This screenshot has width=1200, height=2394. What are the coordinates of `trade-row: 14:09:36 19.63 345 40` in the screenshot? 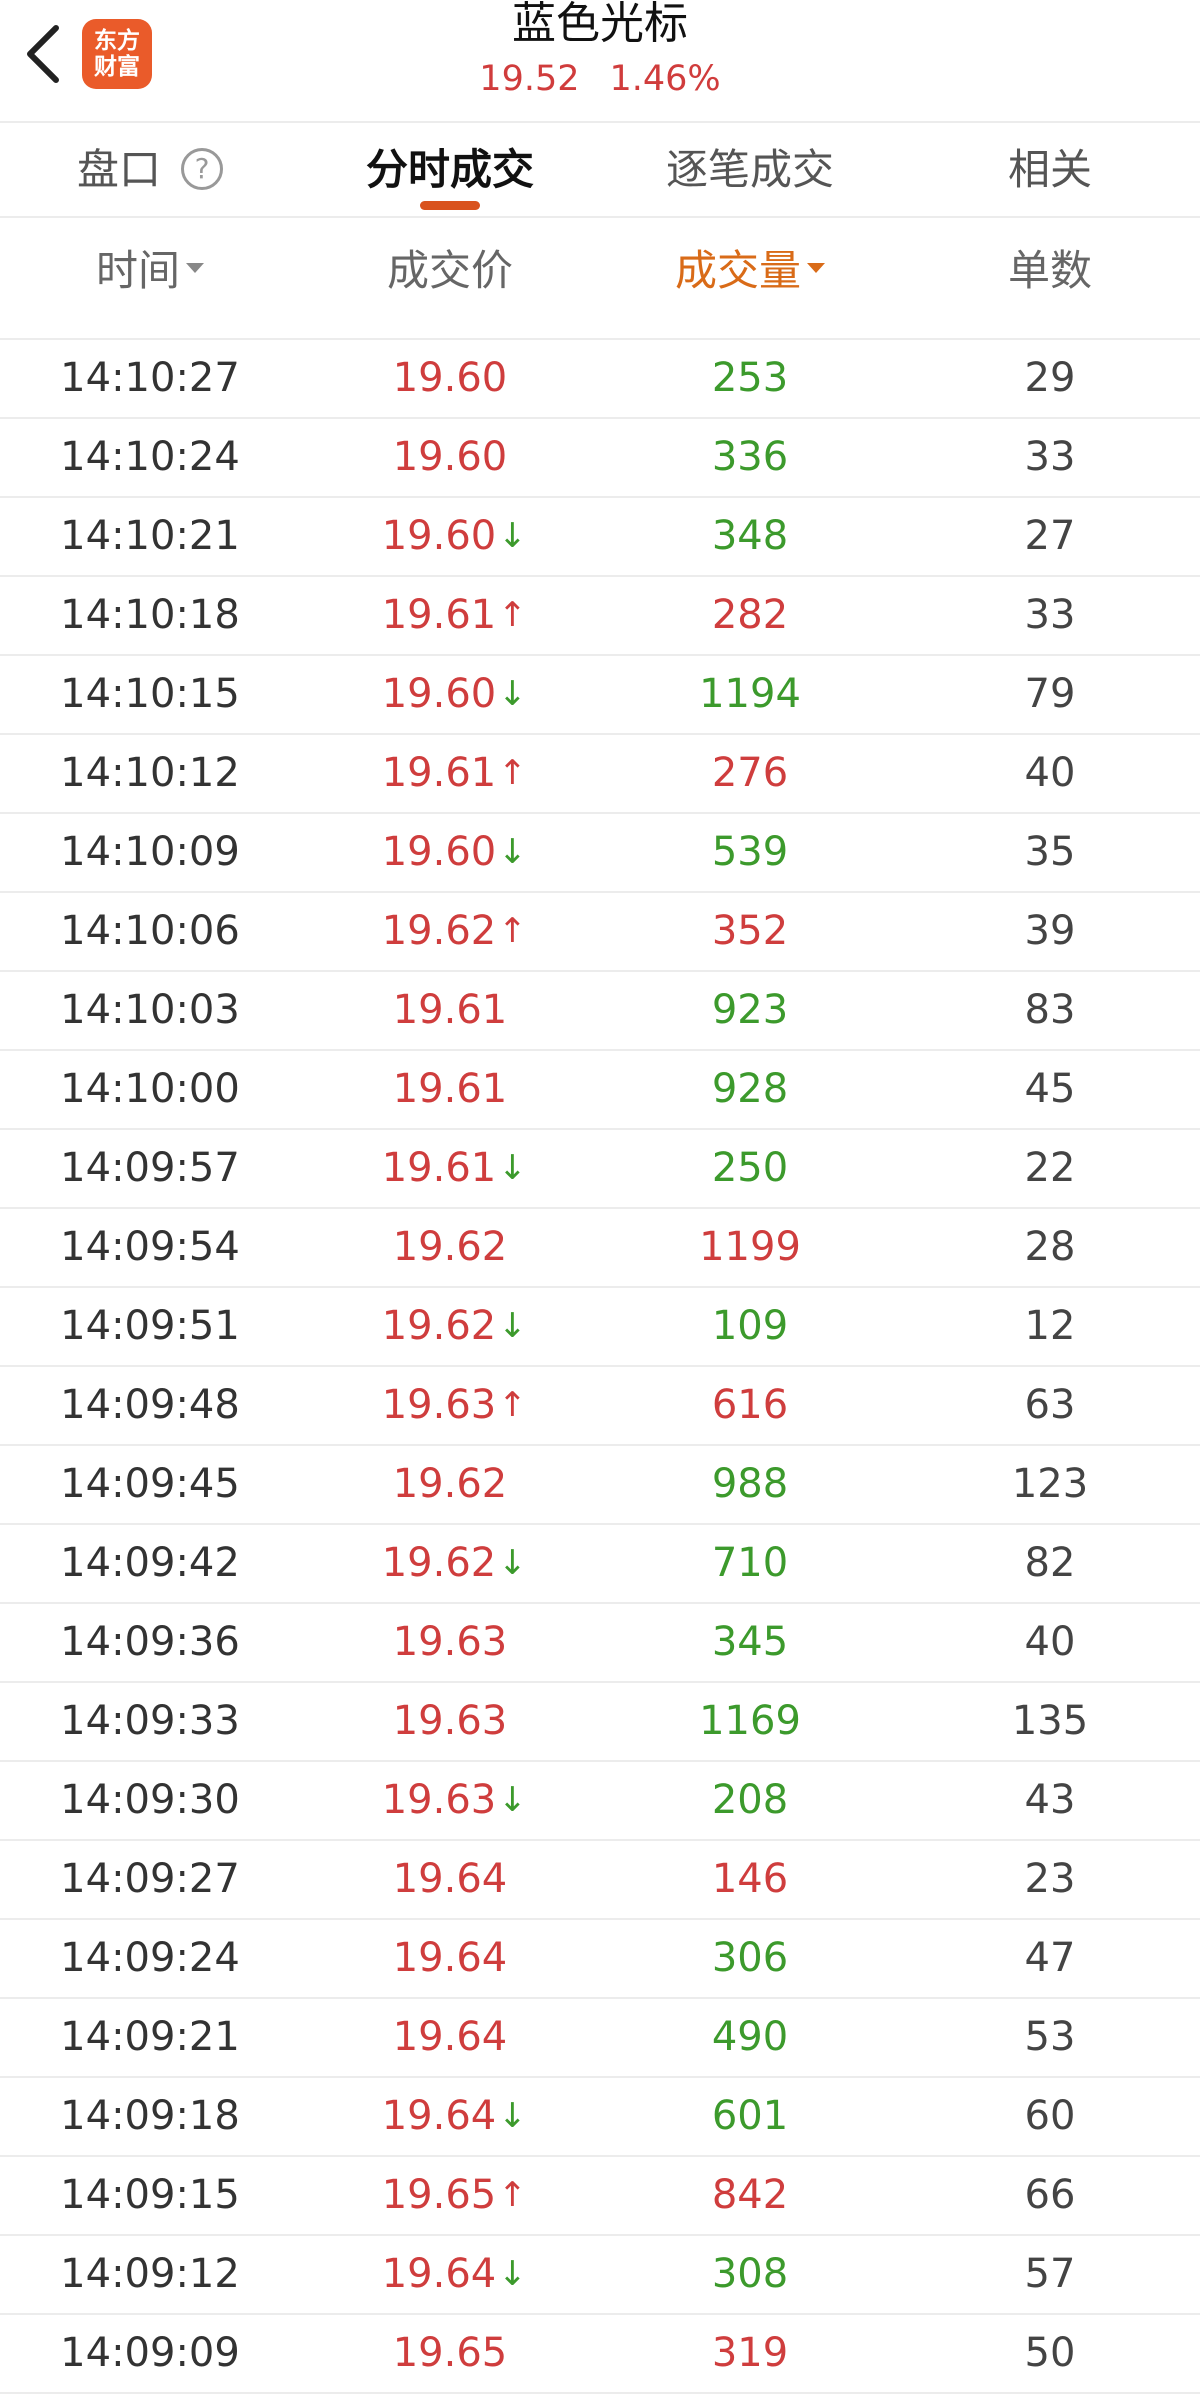 It's located at (600, 1643).